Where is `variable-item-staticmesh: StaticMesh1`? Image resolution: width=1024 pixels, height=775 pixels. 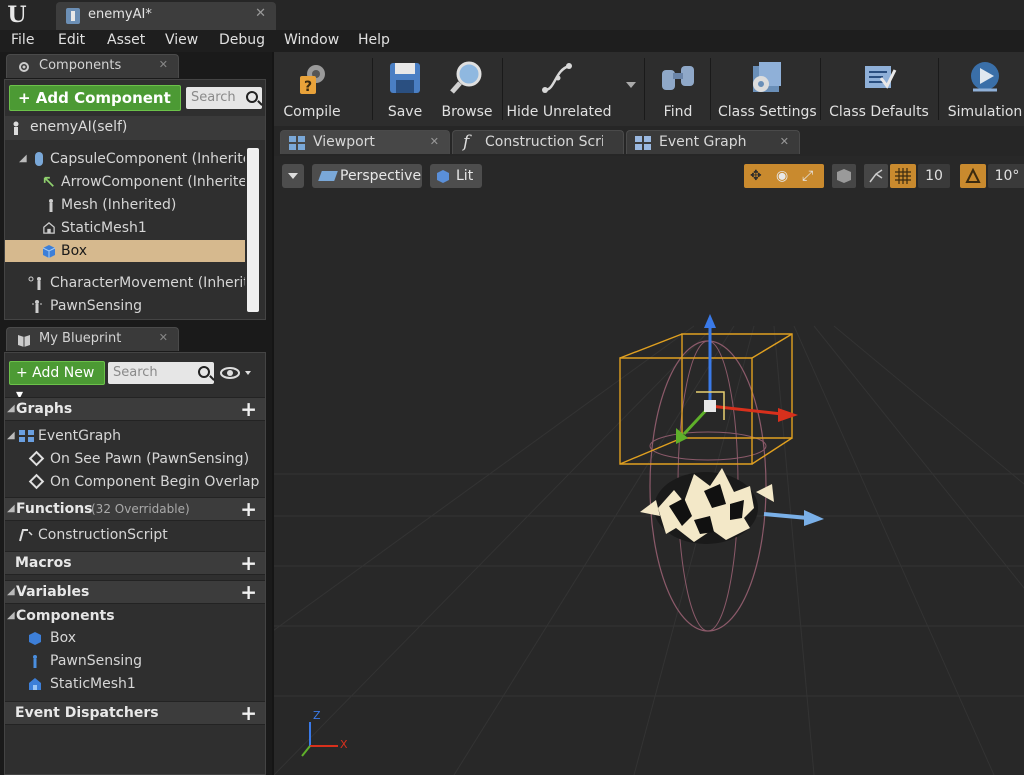
variable-item-staticmesh: StaticMesh1 is located at coordinates (135, 684).